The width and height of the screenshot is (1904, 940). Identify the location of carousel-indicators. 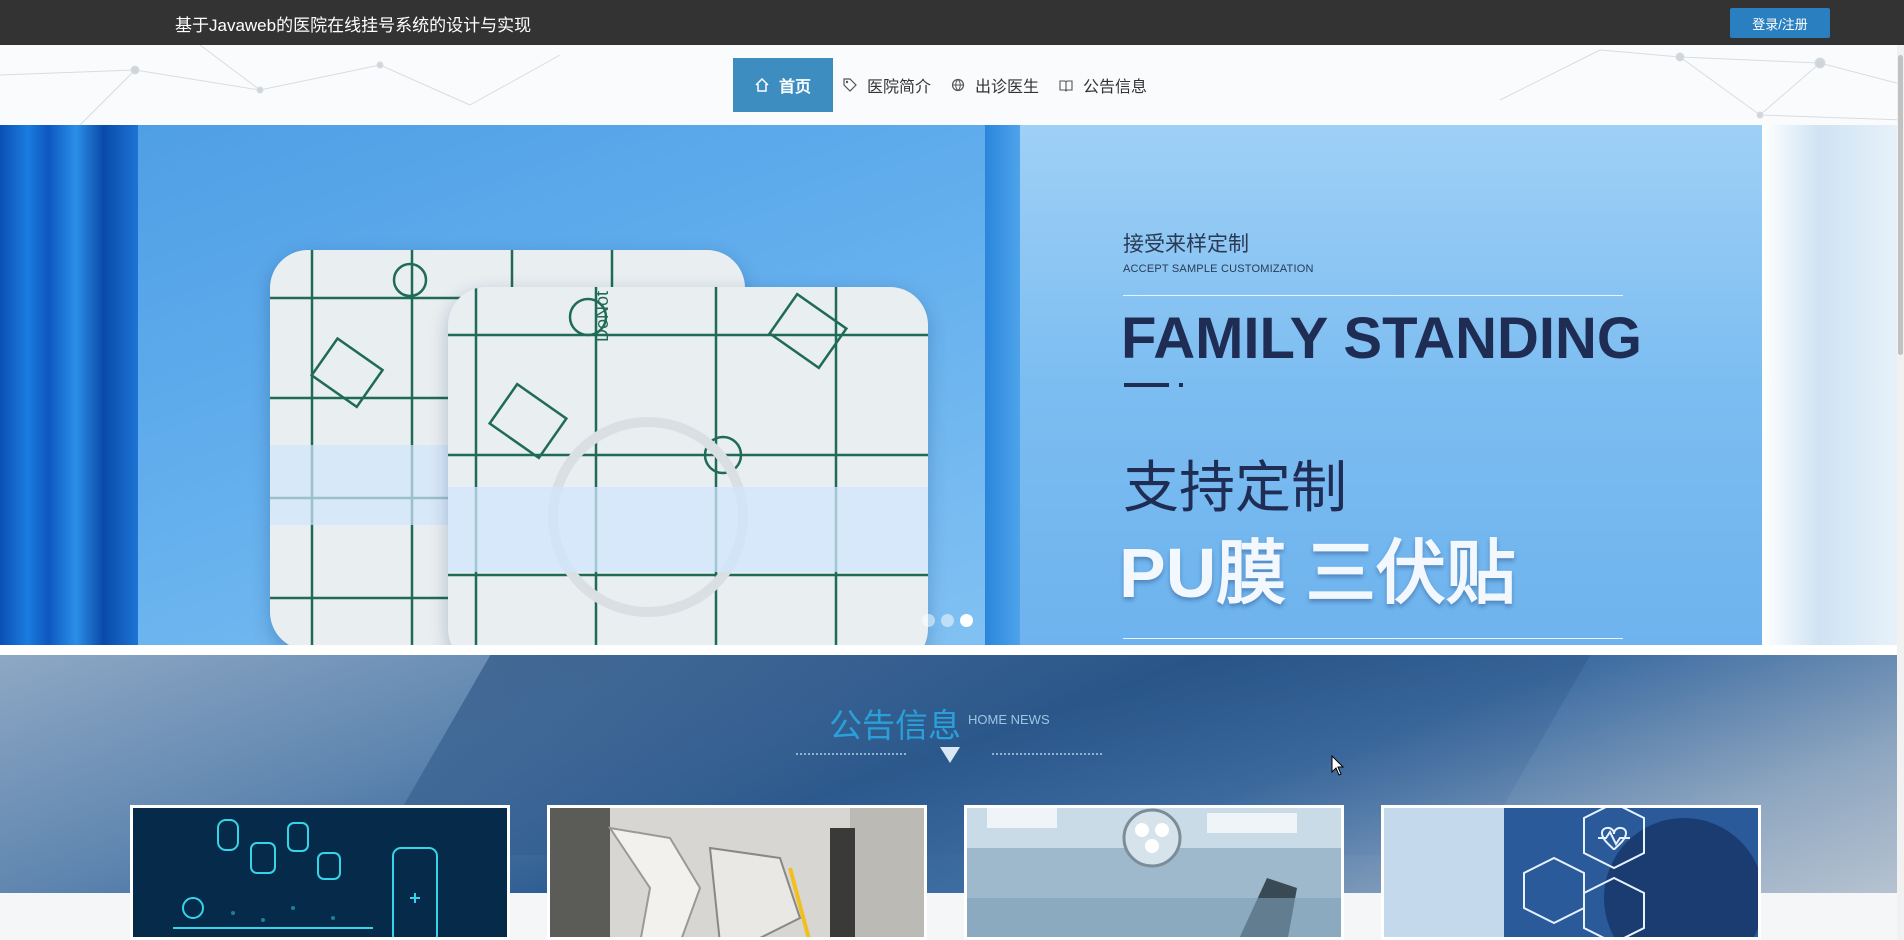
(947, 620).